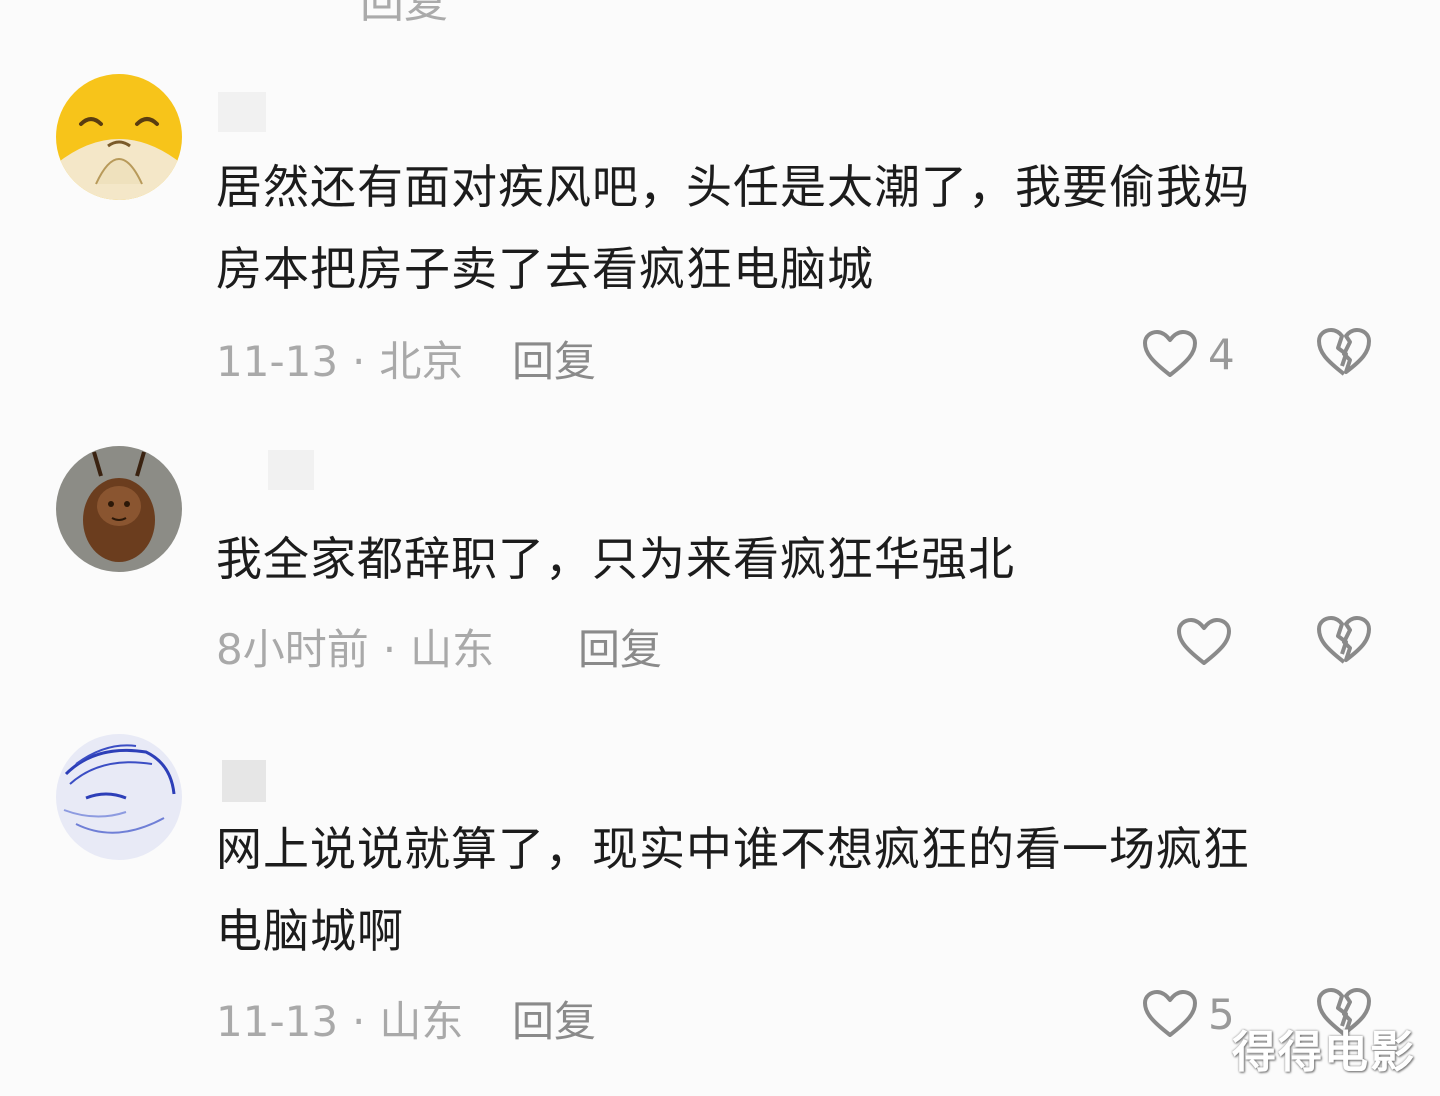 The width and height of the screenshot is (1440, 1096). What do you see at coordinates (733, 187) in the screenshot?
I see `comment-line: 居然还有面对疾风吧，头任是太潮了，我要偷我妈` at bounding box center [733, 187].